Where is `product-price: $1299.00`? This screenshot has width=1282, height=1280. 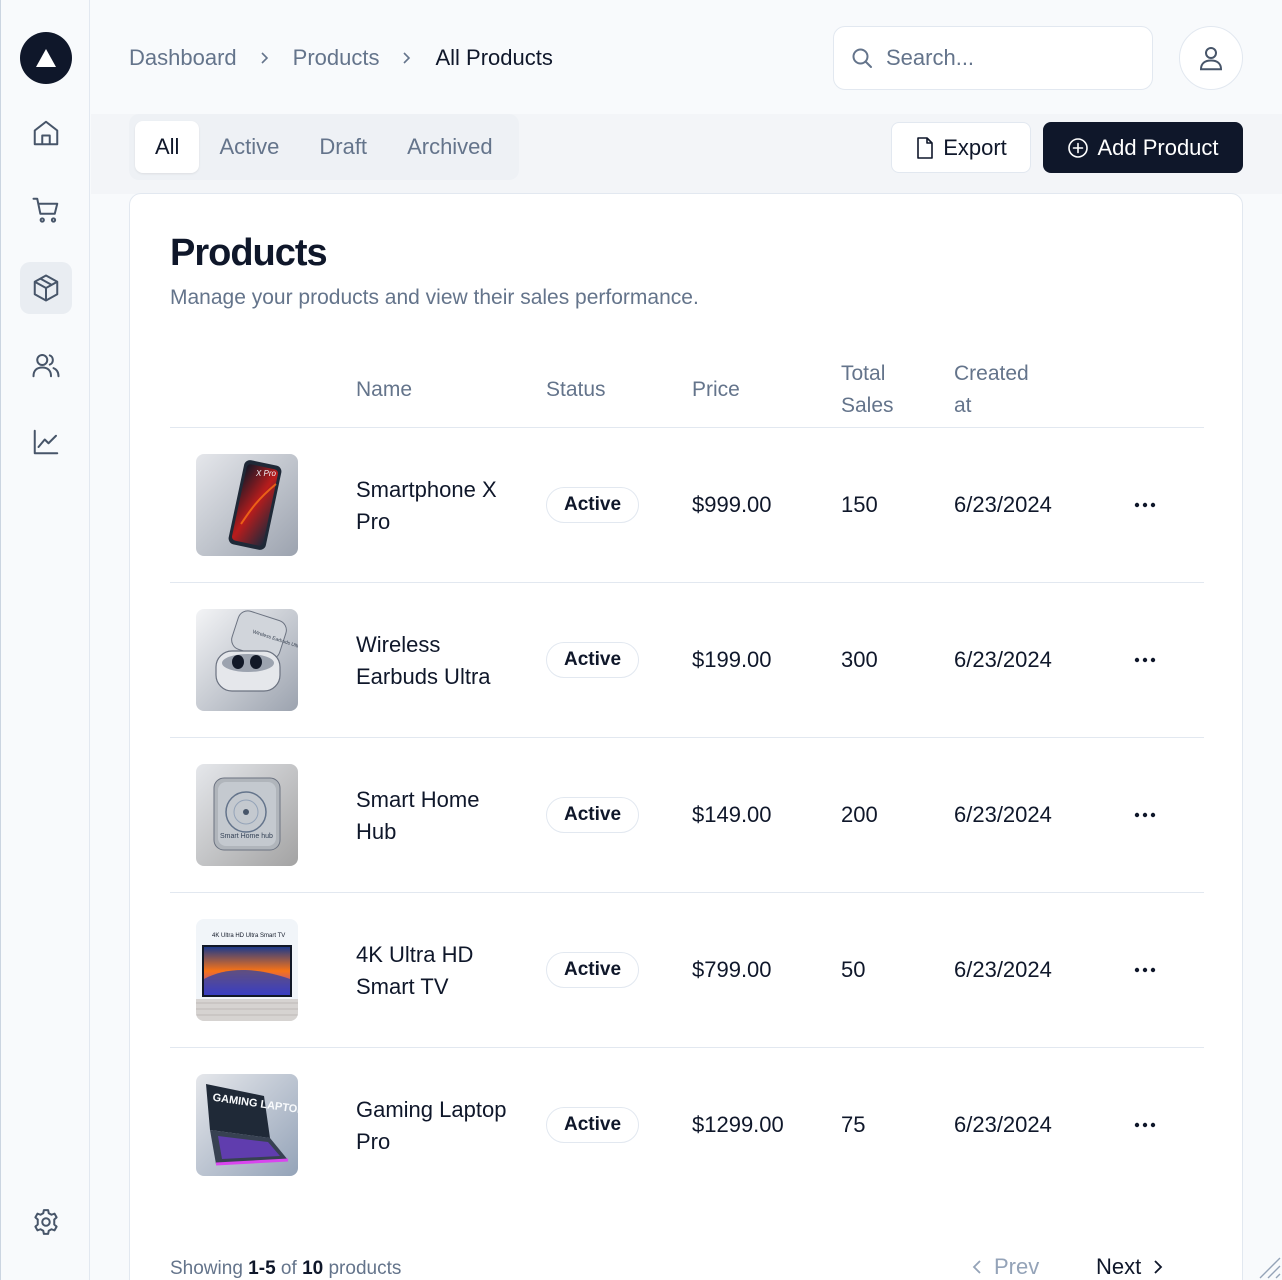
product-price: $1299.00 is located at coordinates (738, 1124).